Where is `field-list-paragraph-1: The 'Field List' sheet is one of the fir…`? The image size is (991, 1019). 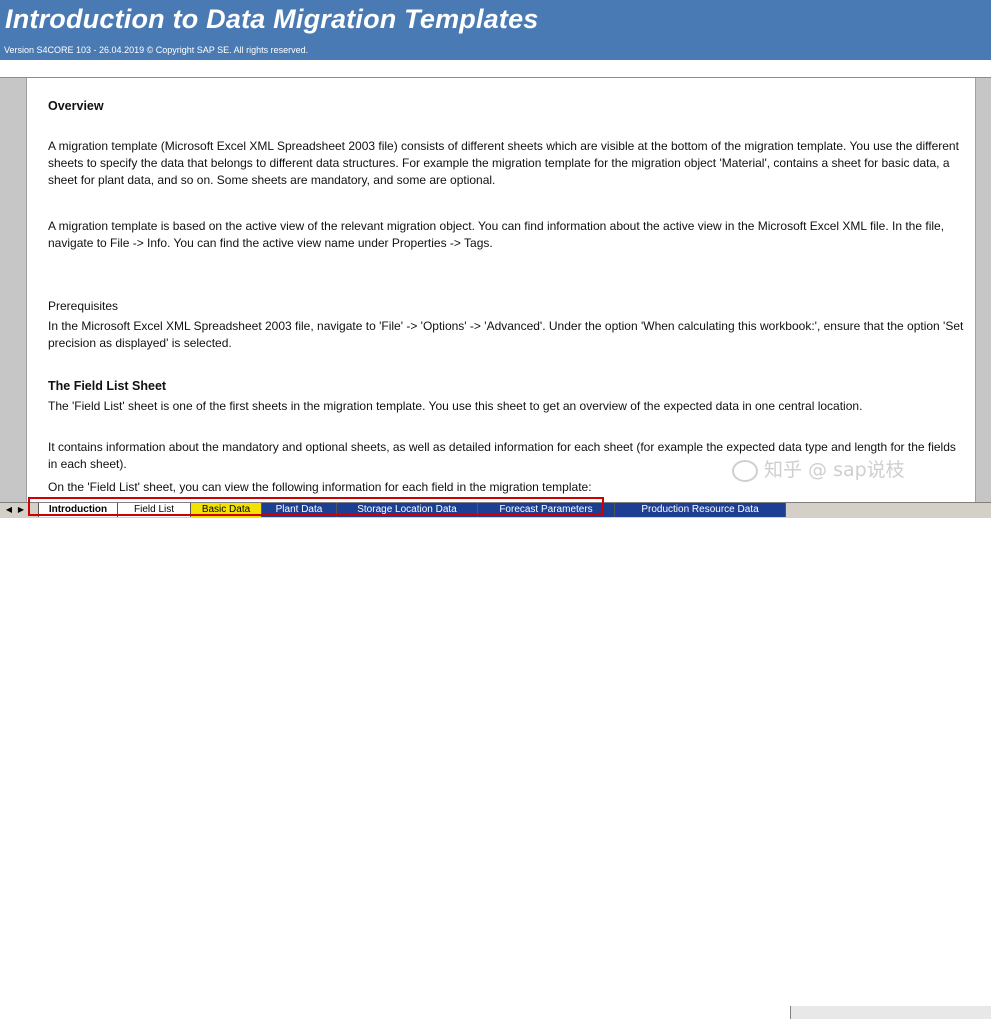
field-list-paragraph-1: The 'Field List' sheet is one of the fir… is located at coordinates (455, 406).